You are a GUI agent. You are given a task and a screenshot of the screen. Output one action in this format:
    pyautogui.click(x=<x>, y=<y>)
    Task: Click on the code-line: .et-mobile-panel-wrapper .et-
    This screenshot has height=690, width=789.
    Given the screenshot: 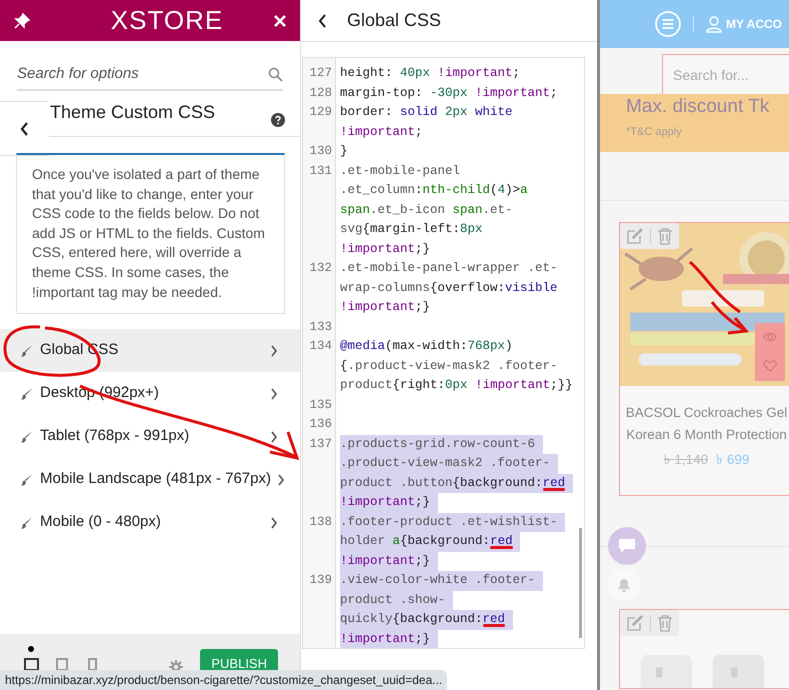 What is the action you would take?
    pyautogui.click(x=449, y=268)
    